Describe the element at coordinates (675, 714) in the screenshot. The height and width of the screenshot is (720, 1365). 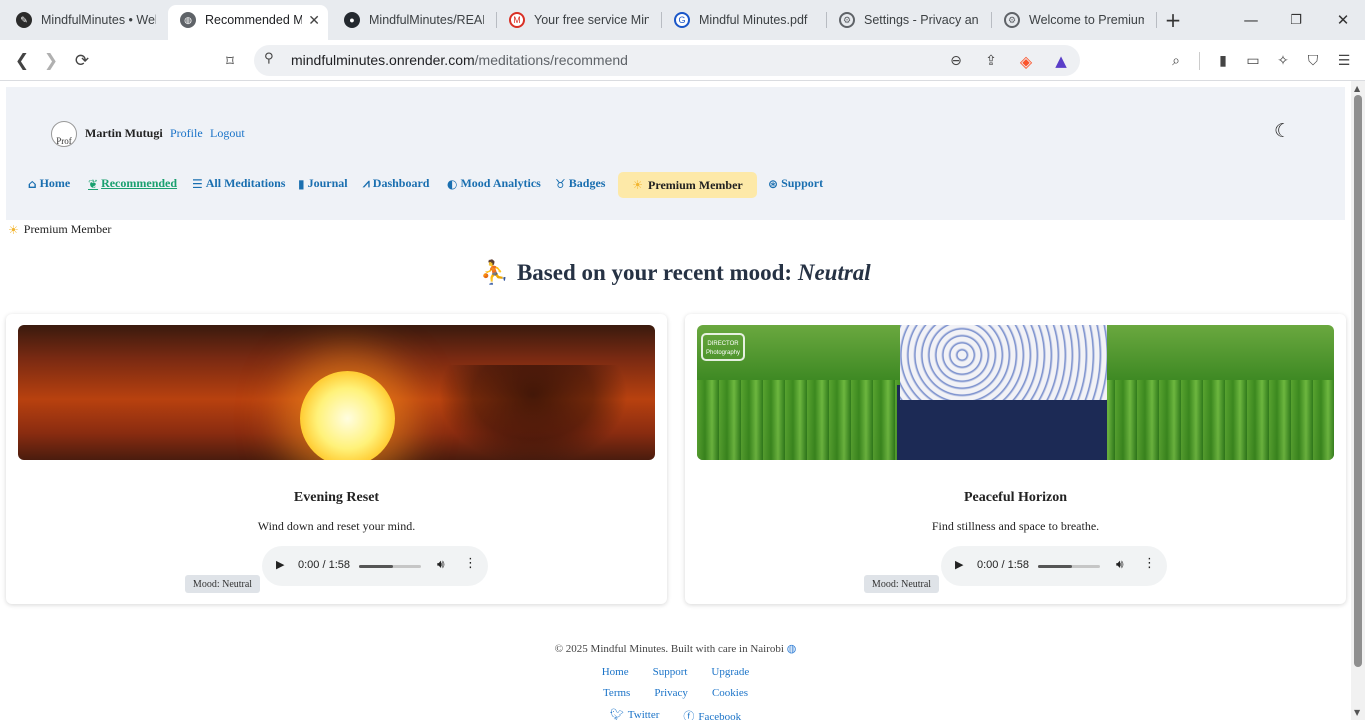
I see `footer-social-row: 🐦︎ Twitter ⓕ Facebook` at that location.